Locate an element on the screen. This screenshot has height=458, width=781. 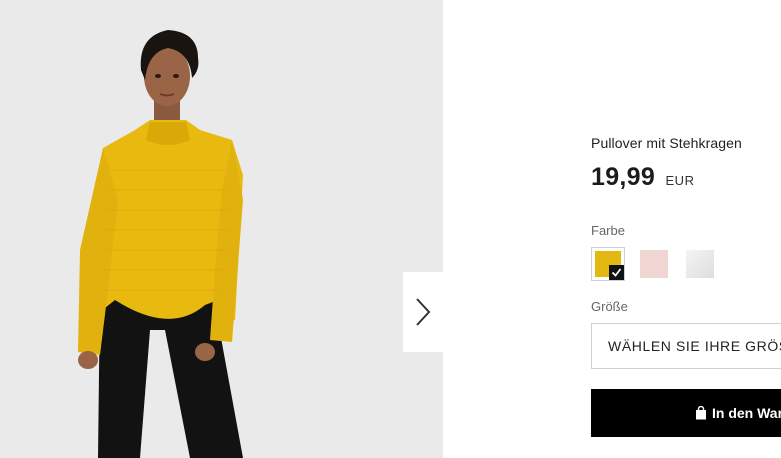
color-swatch-light-grey is located at coordinates (700, 264).